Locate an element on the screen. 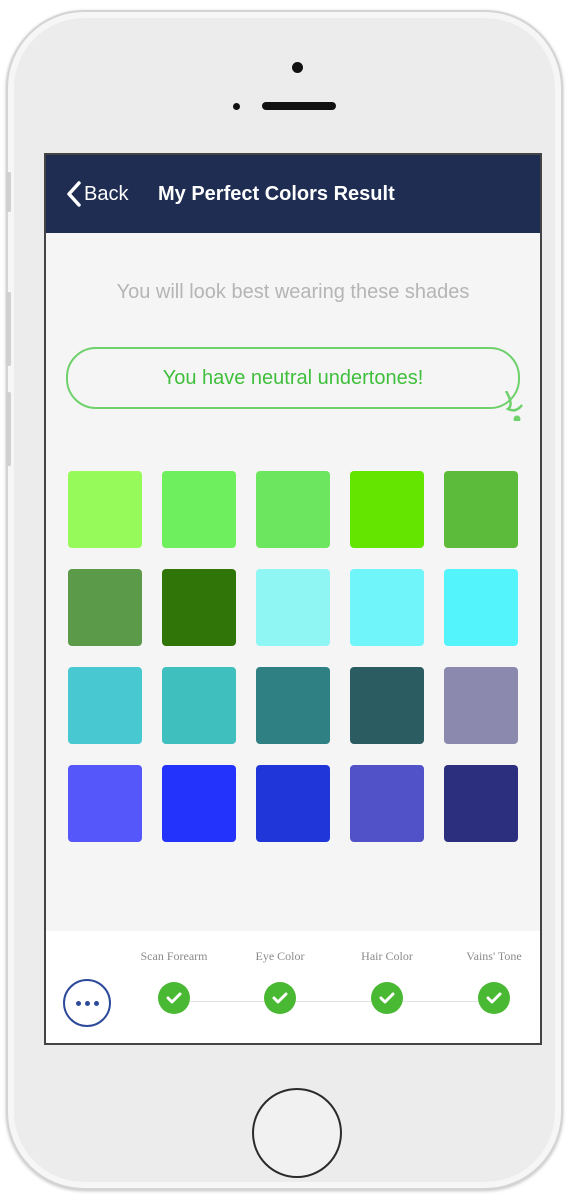 This screenshot has width=571, height=1196. step-label: Vains' Tone is located at coordinates (494, 956).